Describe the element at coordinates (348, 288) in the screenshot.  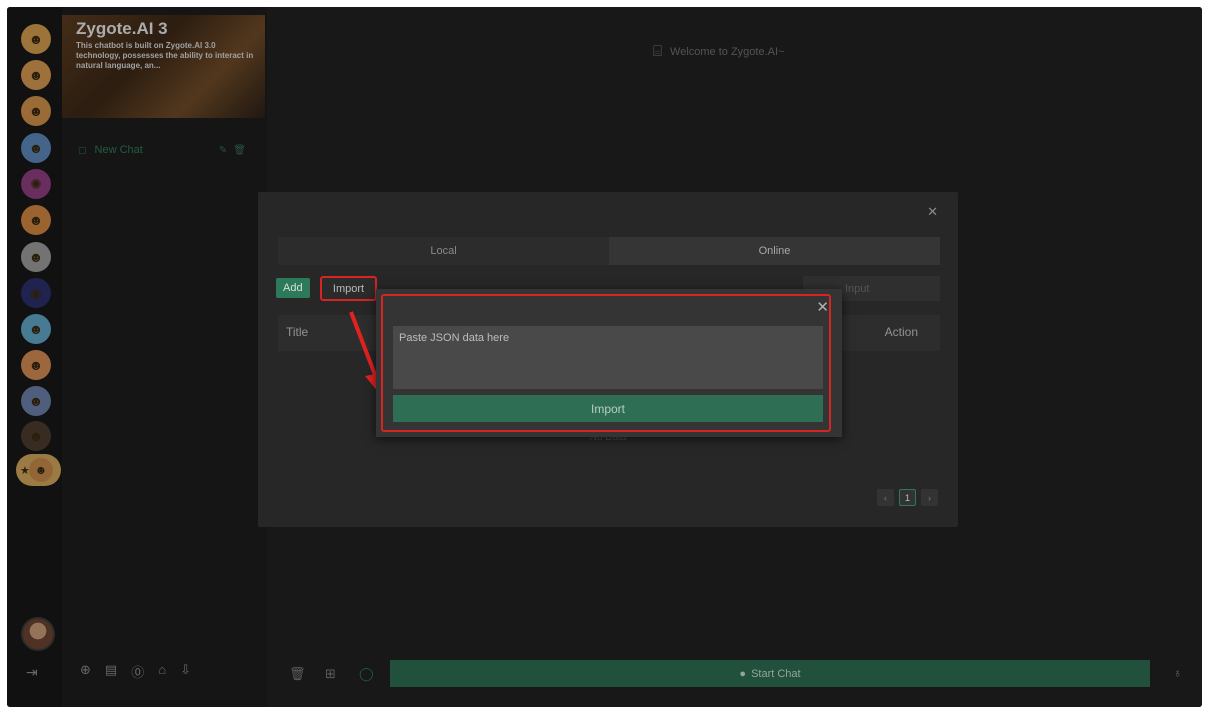
I see `import-button: Import` at that location.